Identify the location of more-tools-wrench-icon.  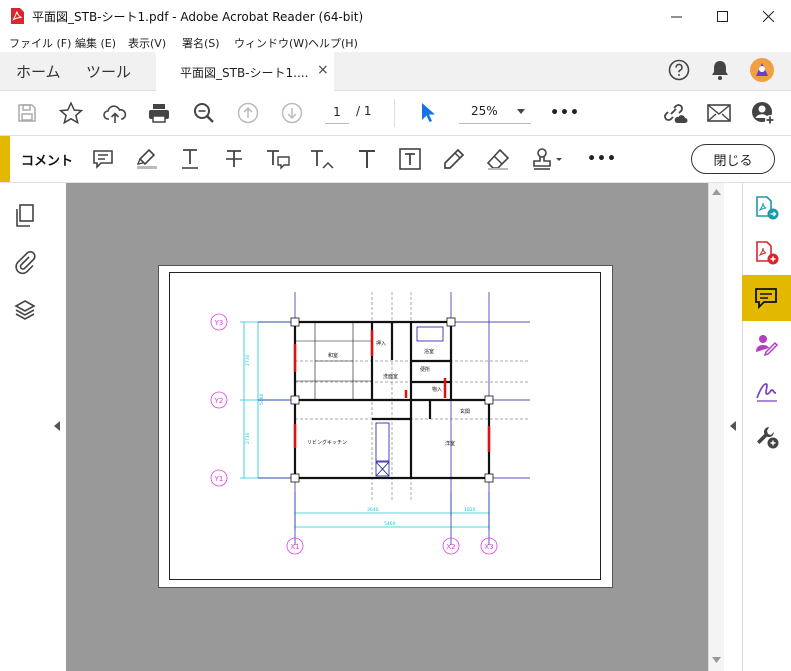
(767, 437).